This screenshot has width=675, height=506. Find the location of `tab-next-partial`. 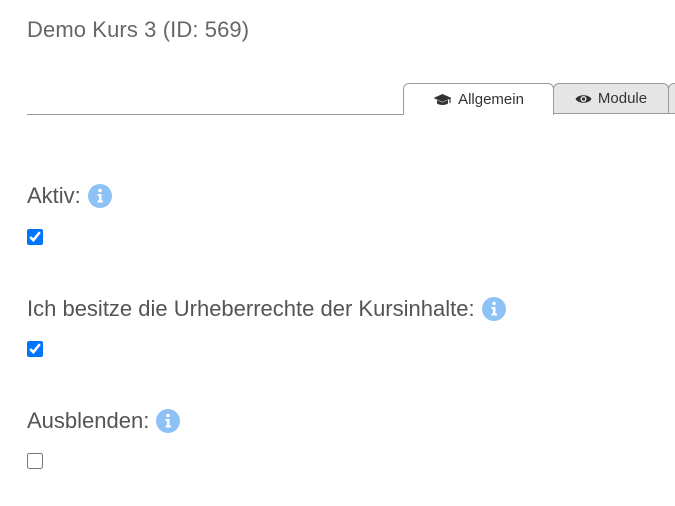

tab-next-partial is located at coordinates (671, 98).